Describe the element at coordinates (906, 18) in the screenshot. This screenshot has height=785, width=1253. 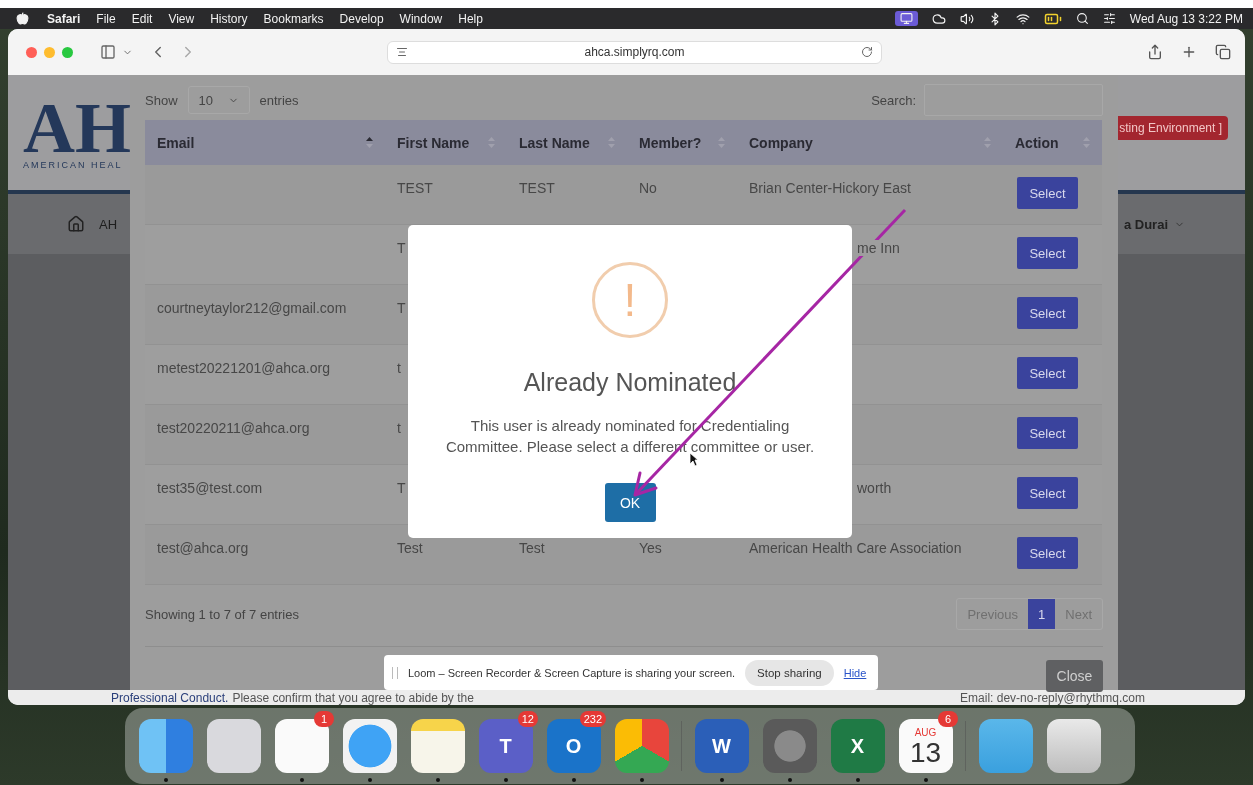
I see `screen-share-icon` at that location.